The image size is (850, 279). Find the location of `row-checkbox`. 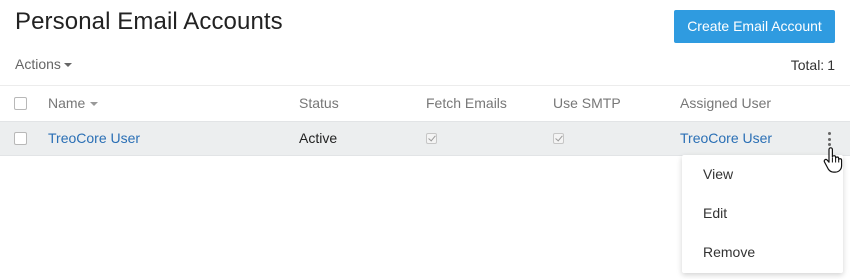

row-checkbox is located at coordinates (20, 138).